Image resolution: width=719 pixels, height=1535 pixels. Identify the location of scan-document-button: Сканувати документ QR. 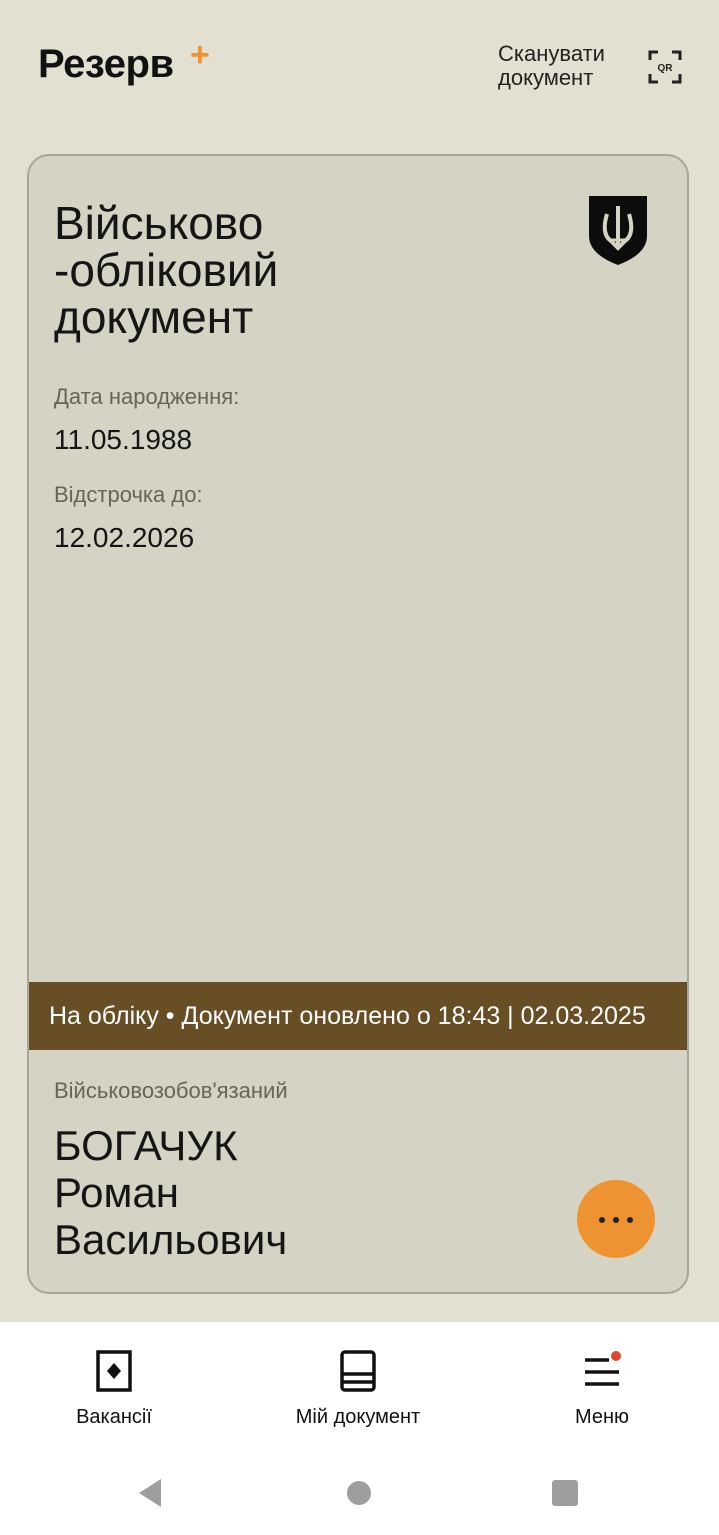
(593, 70).